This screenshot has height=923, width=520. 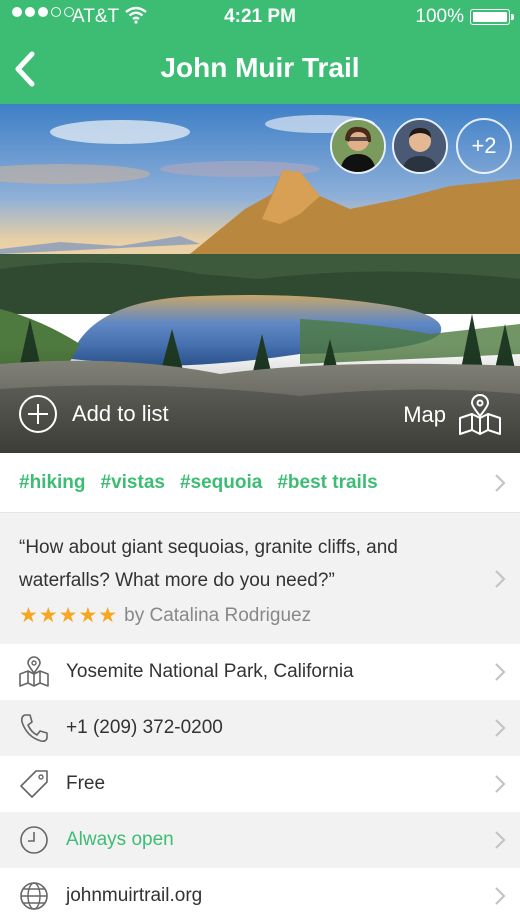 I want to click on clock-icon, so click(x=34, y=840).